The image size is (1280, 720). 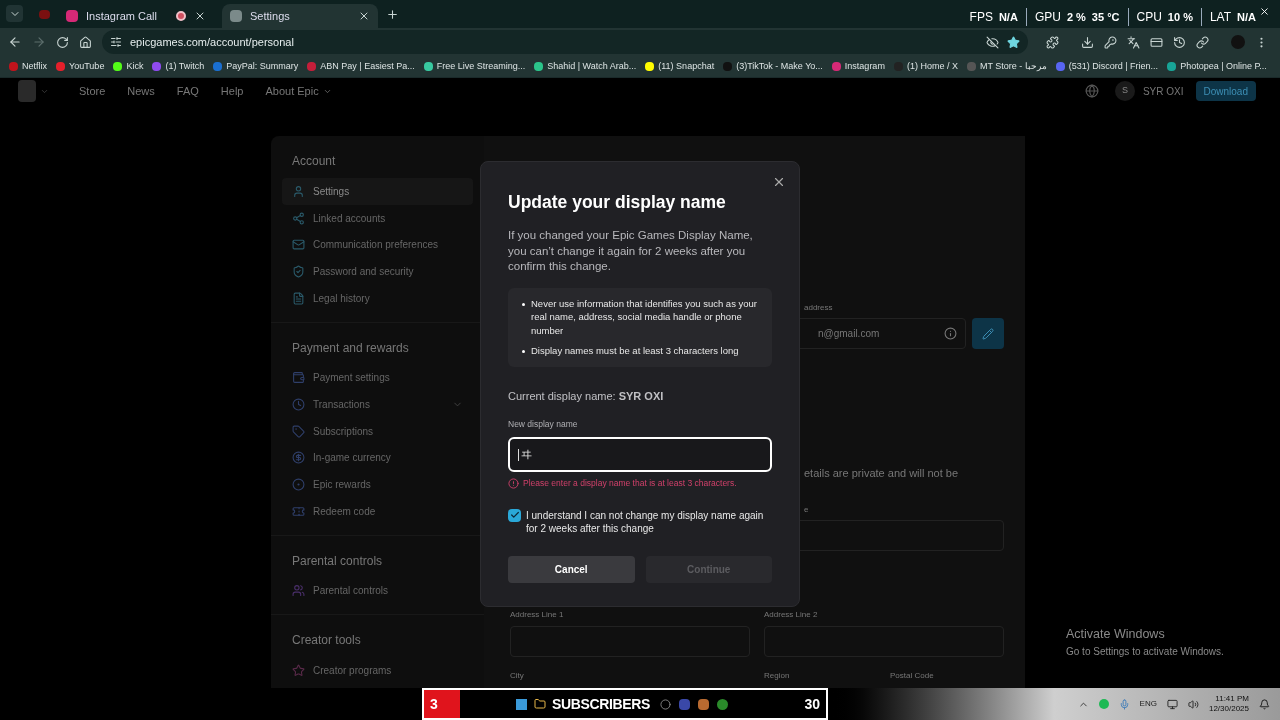 What do you see at coordinates (116, 42) in the screenshot?
I see `site-info-icon` at bounding box center [116, 42].